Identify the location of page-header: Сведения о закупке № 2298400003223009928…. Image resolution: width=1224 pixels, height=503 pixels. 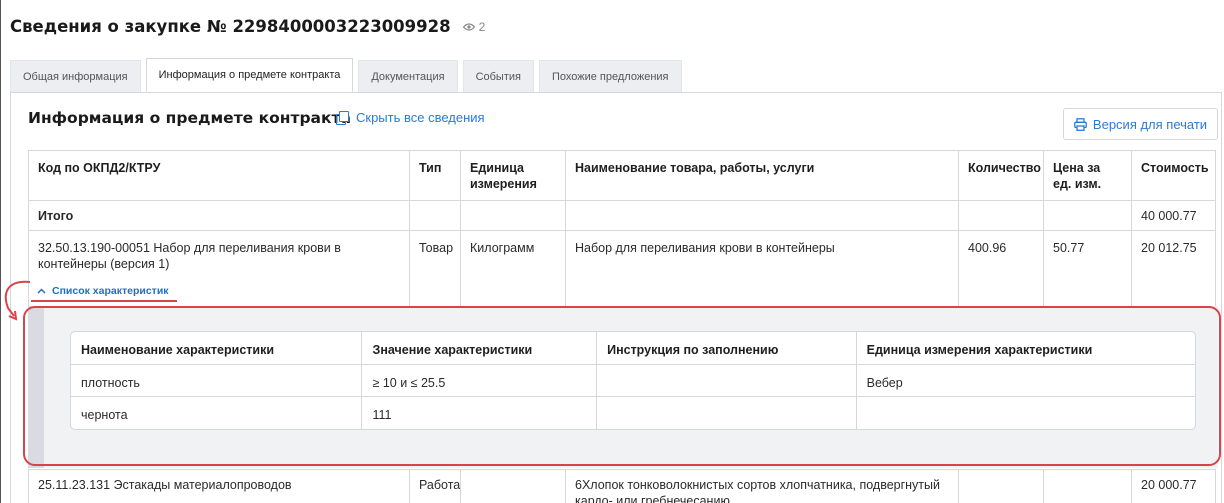
(247, 26).